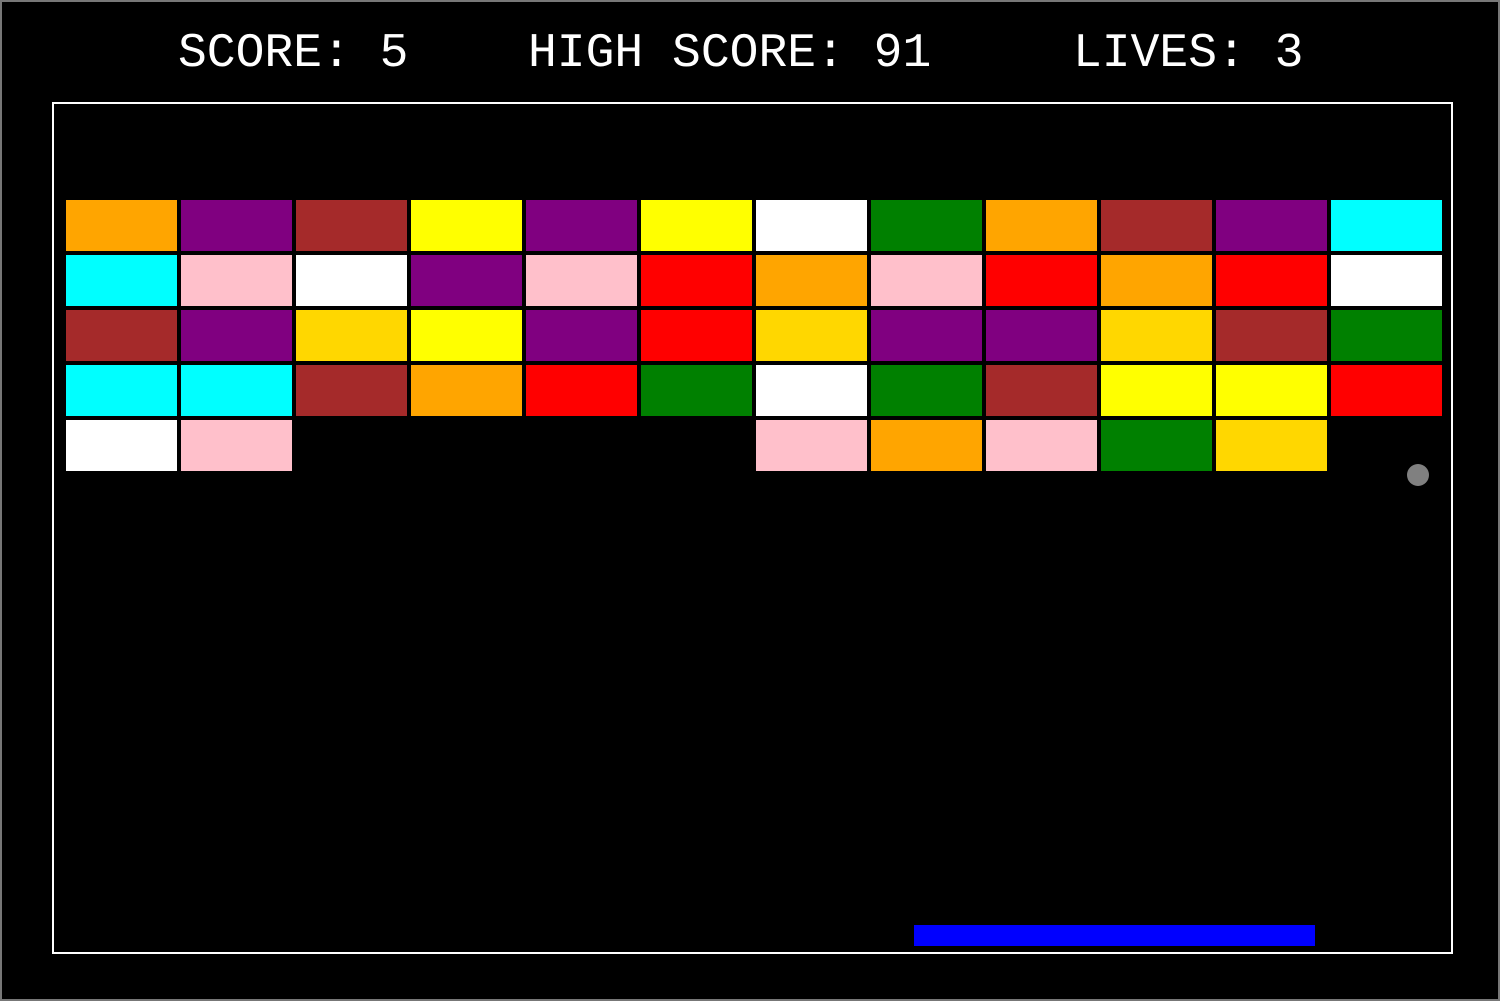  I want to click on high-score-value: 91, so click(902, 54).